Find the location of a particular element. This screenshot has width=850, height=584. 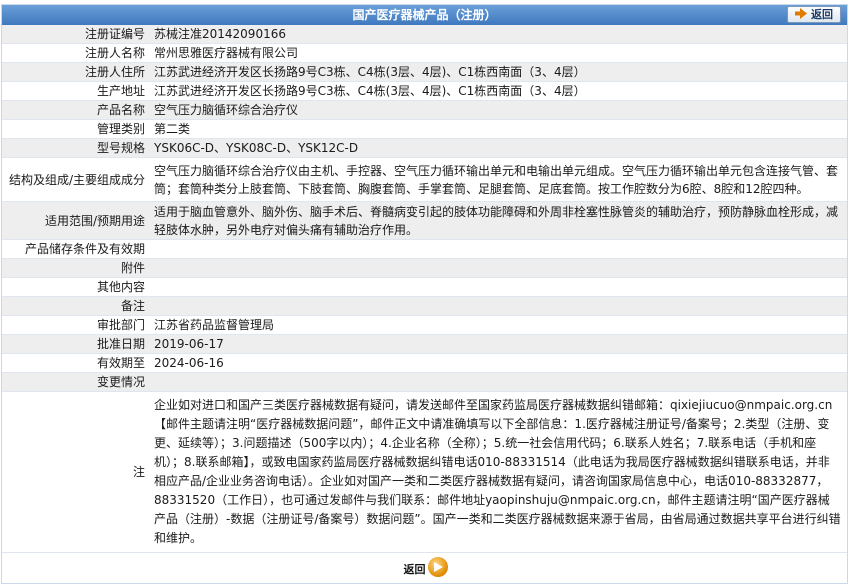

row-label: 结构及组成/主要组成成分 is located at coordinates (75, 179).